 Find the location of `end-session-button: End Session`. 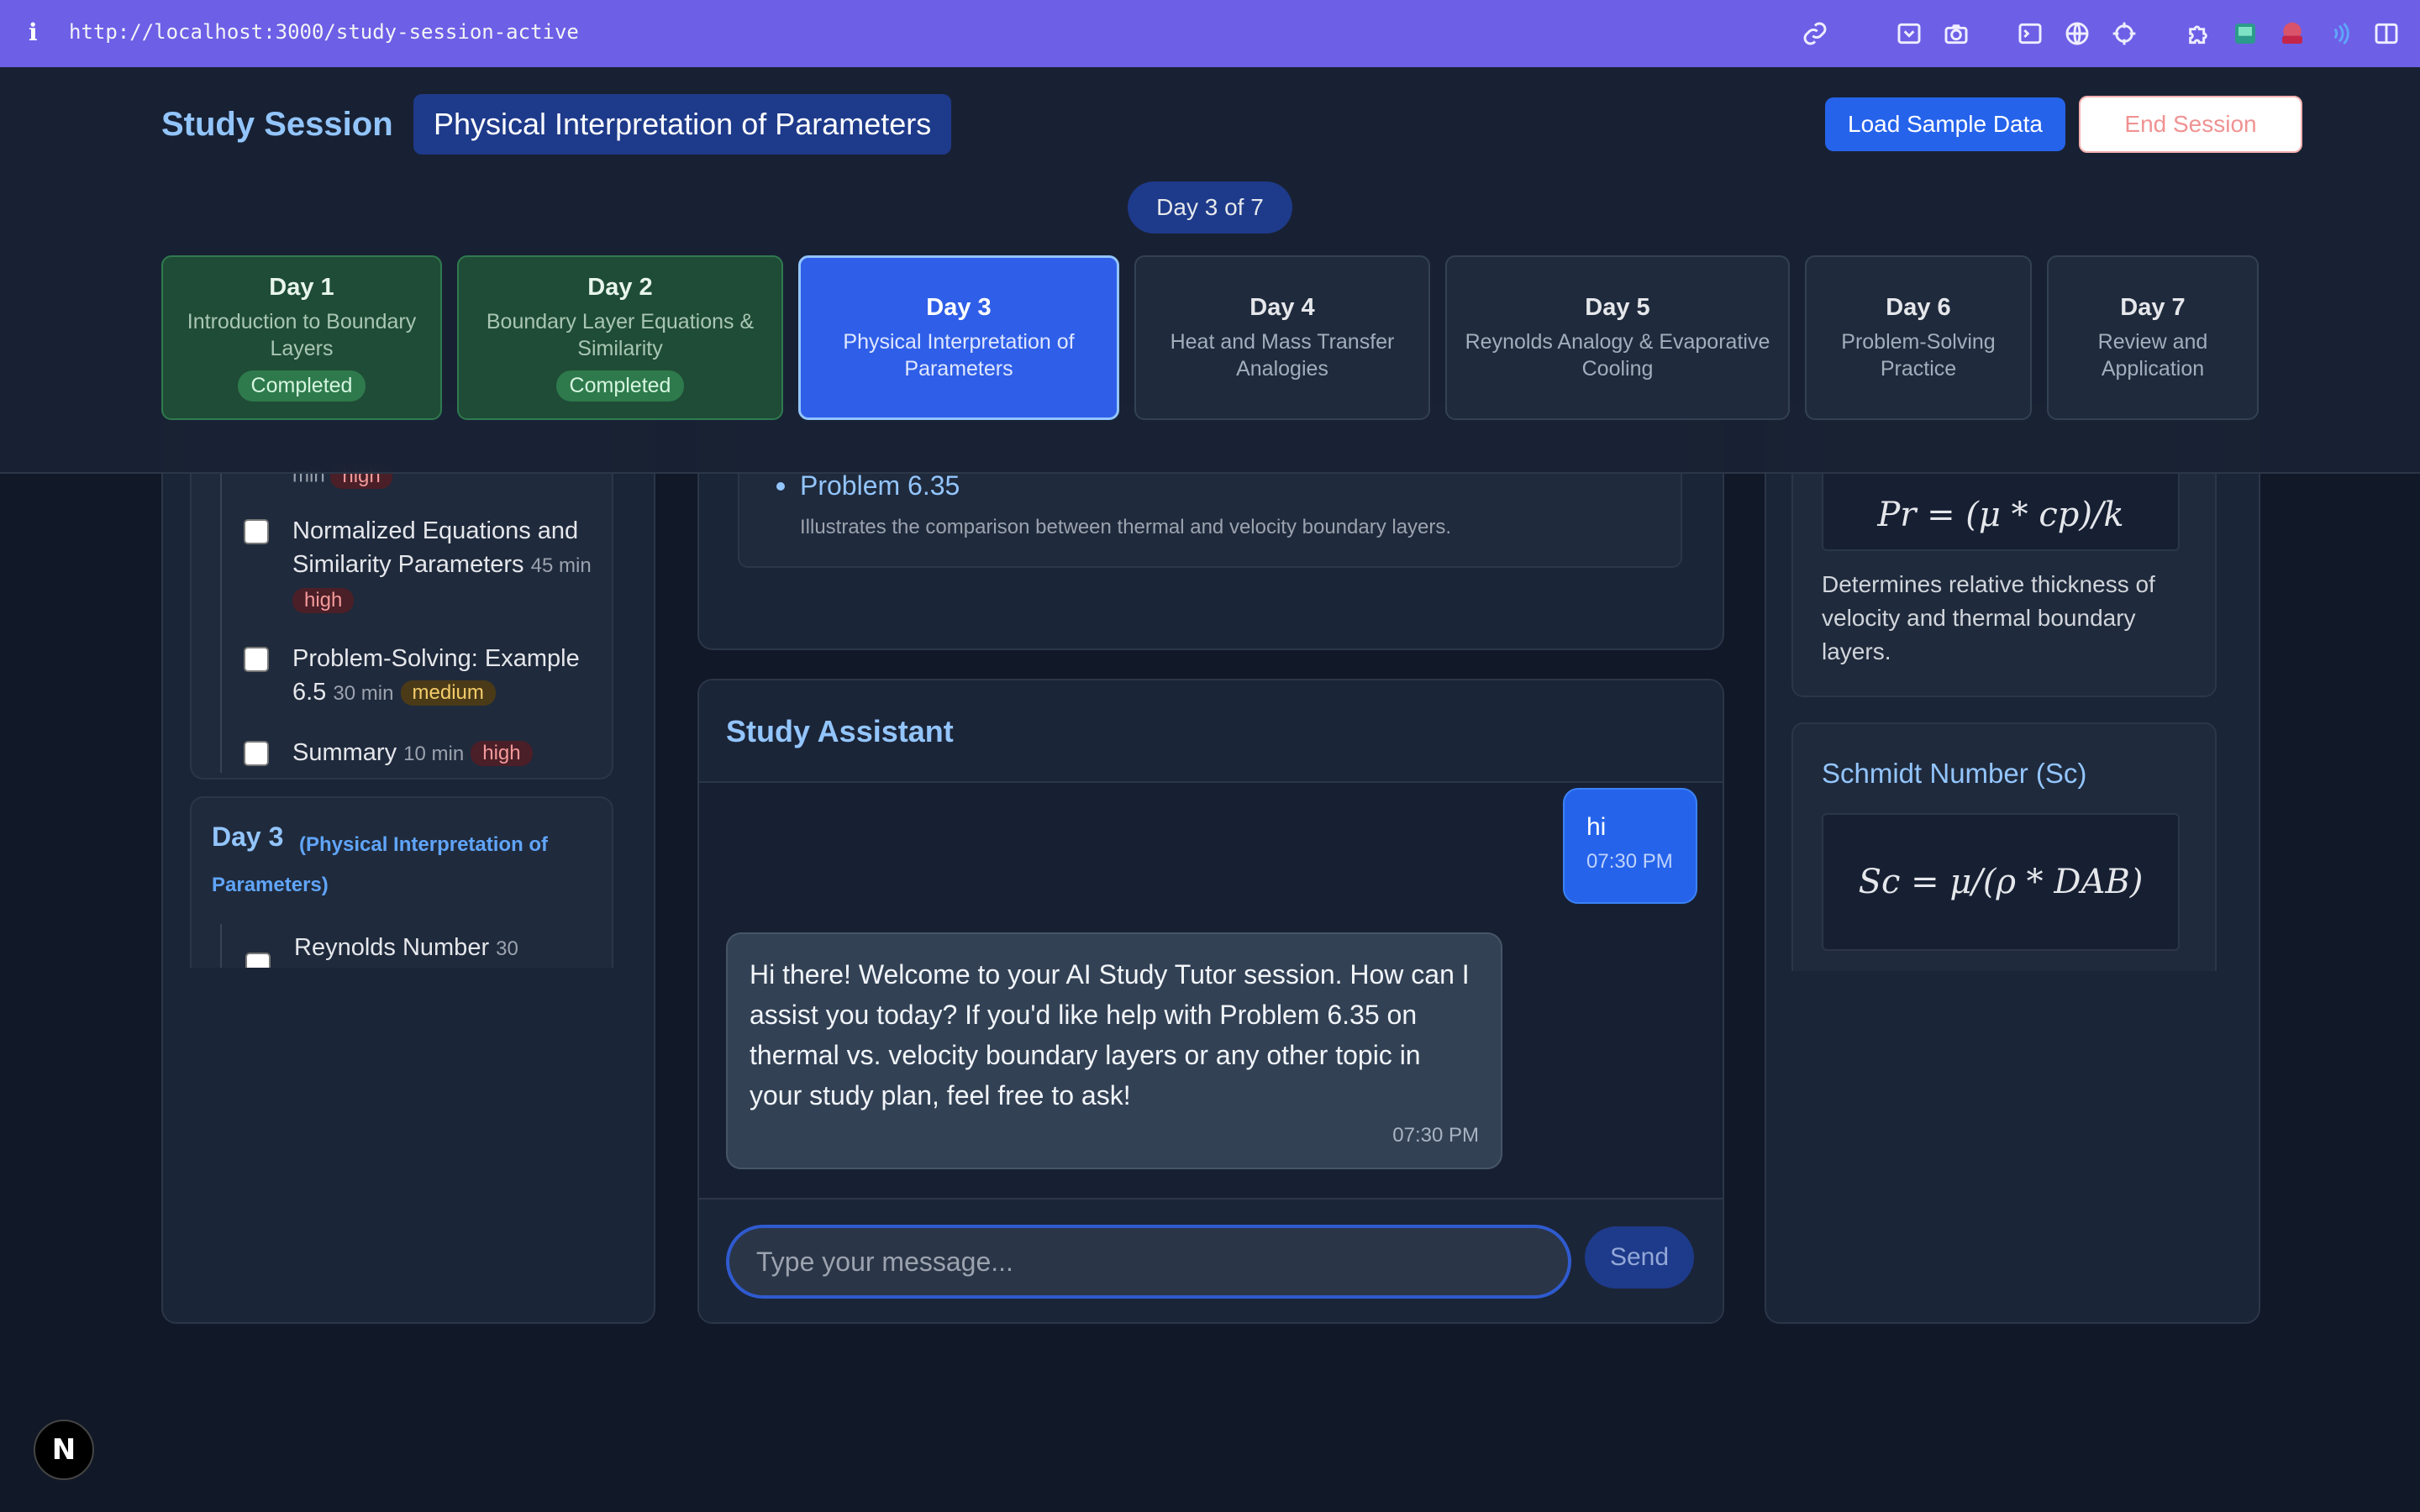

end-session-button: End Session is located at coordinates (2190, 124).